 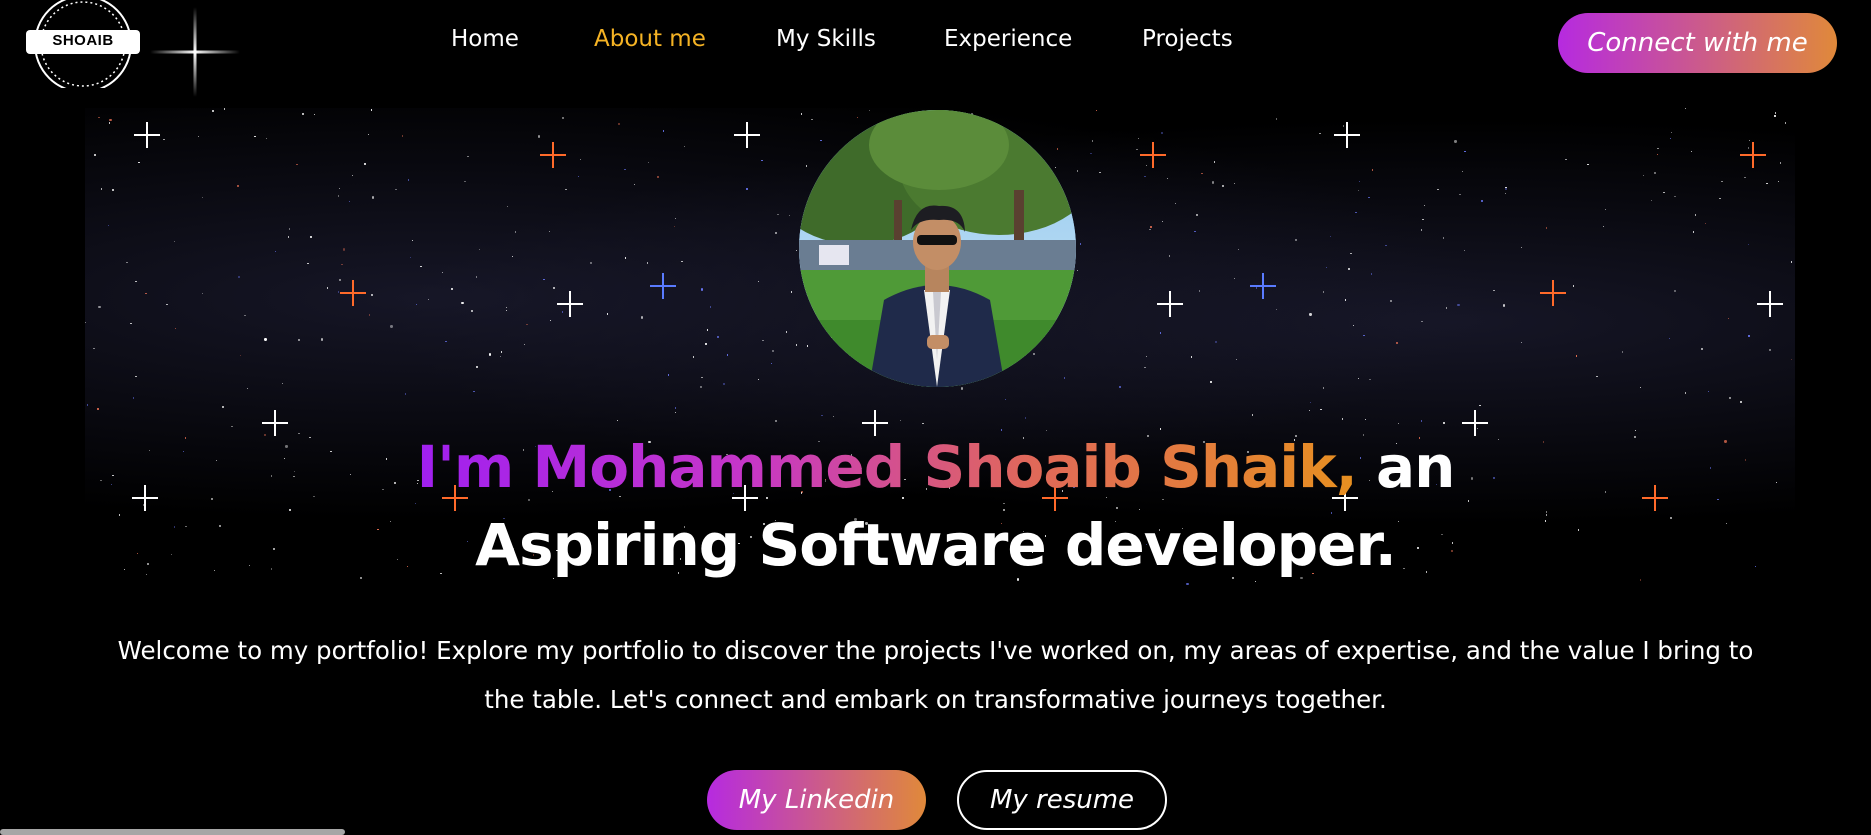 What do you see at coordinates (1062, 800) in the screenshot?
I see `resume-button: My resume` at bounding box center [1062, 800].